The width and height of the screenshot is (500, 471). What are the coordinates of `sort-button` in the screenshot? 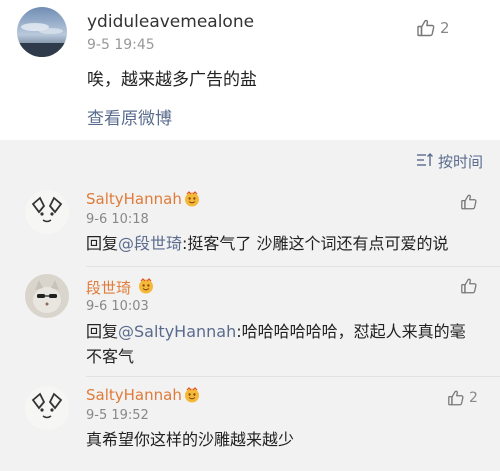 It's located at (425, 162).